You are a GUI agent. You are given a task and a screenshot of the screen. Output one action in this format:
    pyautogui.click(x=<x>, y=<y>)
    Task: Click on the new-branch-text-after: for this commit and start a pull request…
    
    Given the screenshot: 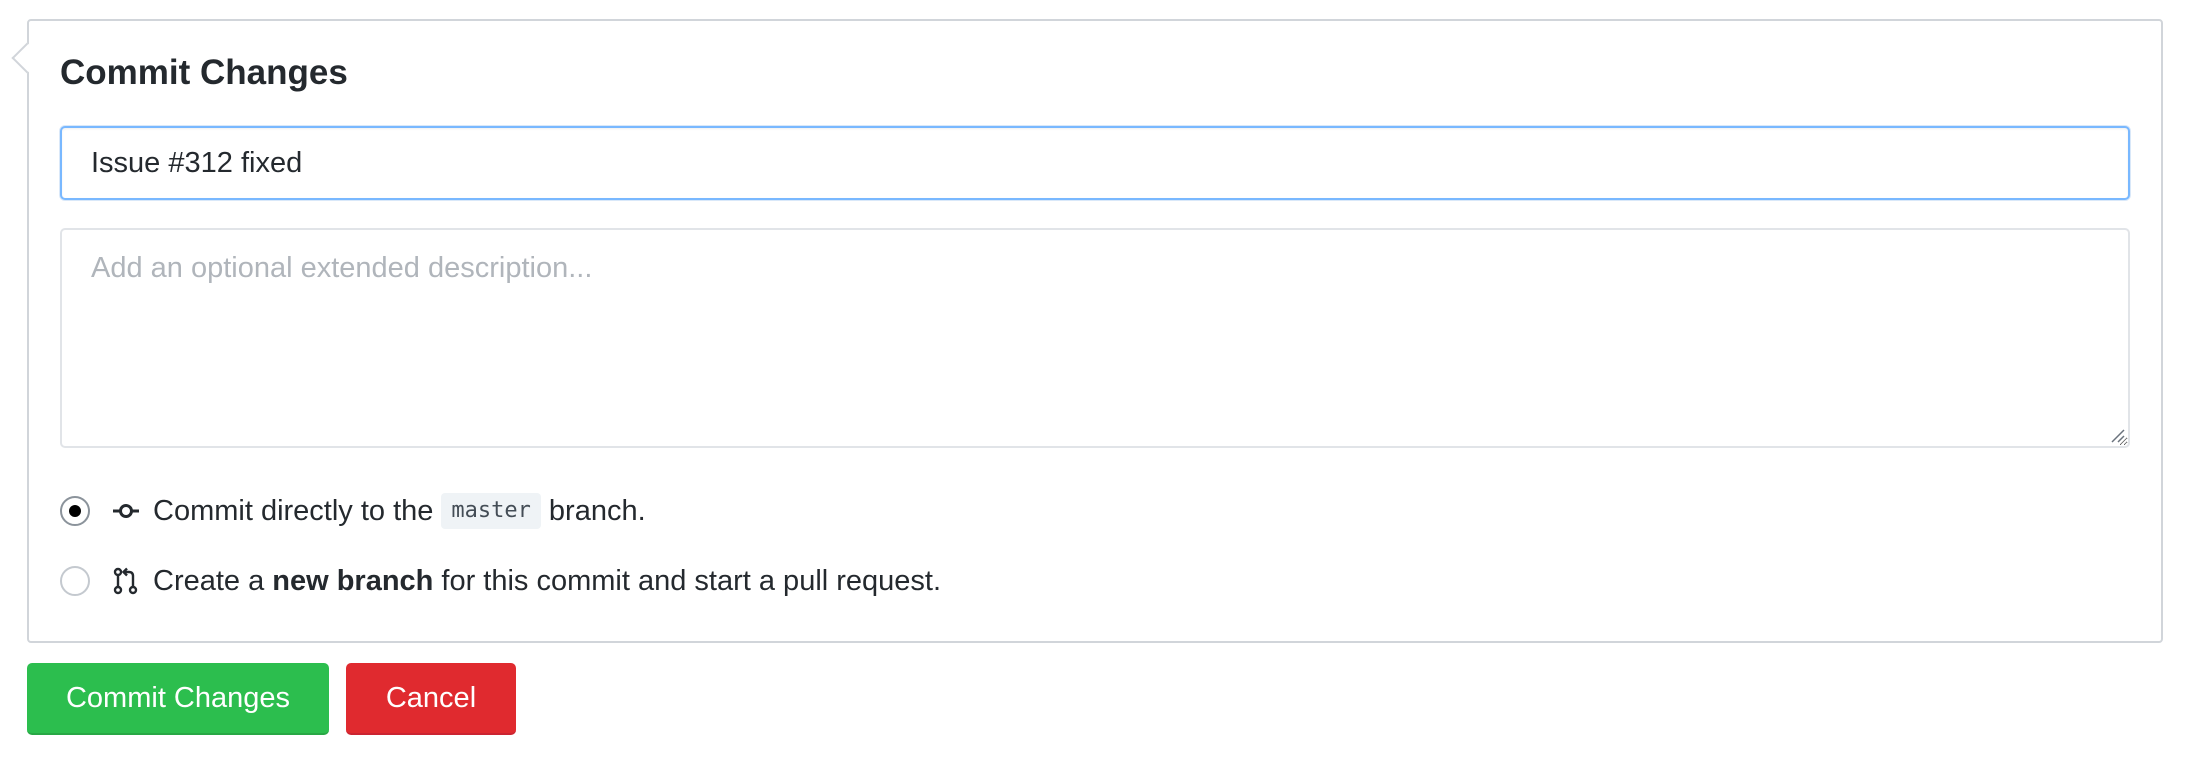 What is the action you would take?
    pyautogui.click(x=691, y=580)
    